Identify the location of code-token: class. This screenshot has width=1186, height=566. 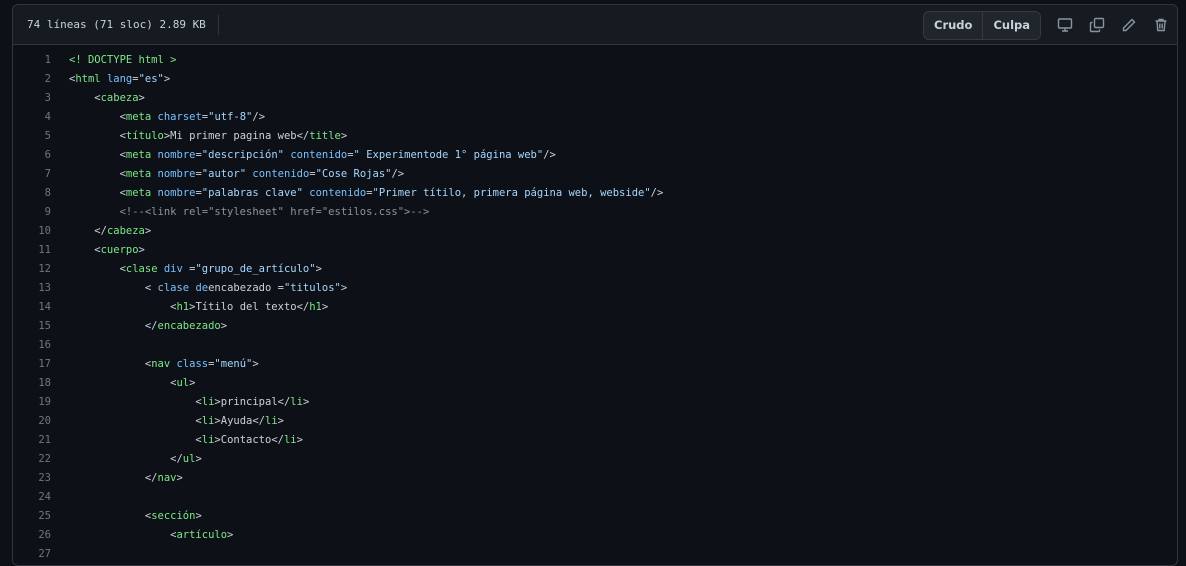
(192, 364).